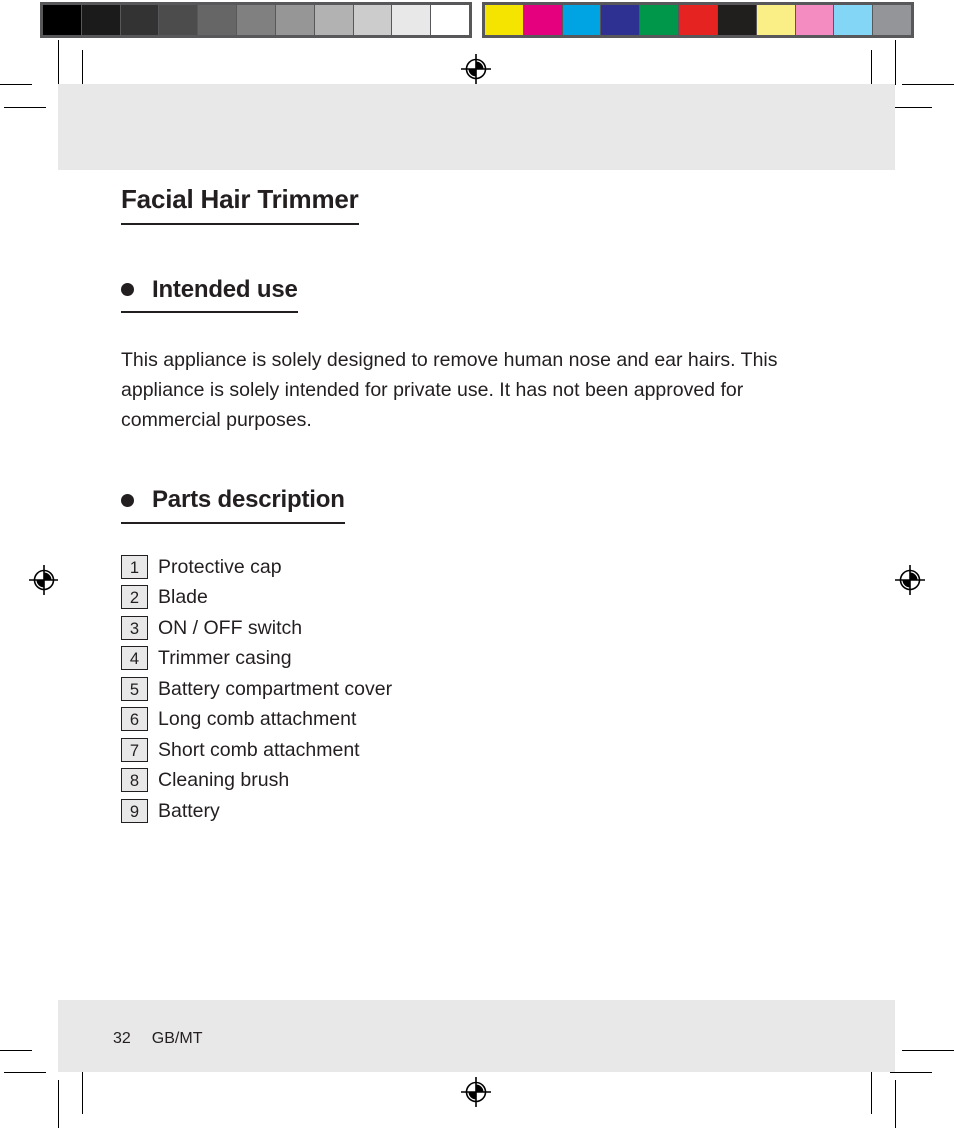 The height and width of the screenshot is (1137, 954). What do you see at coordinates (248, 500) in the screenshot?
I see `section-heading-label: Parts description` at bounding box center [248, 500].